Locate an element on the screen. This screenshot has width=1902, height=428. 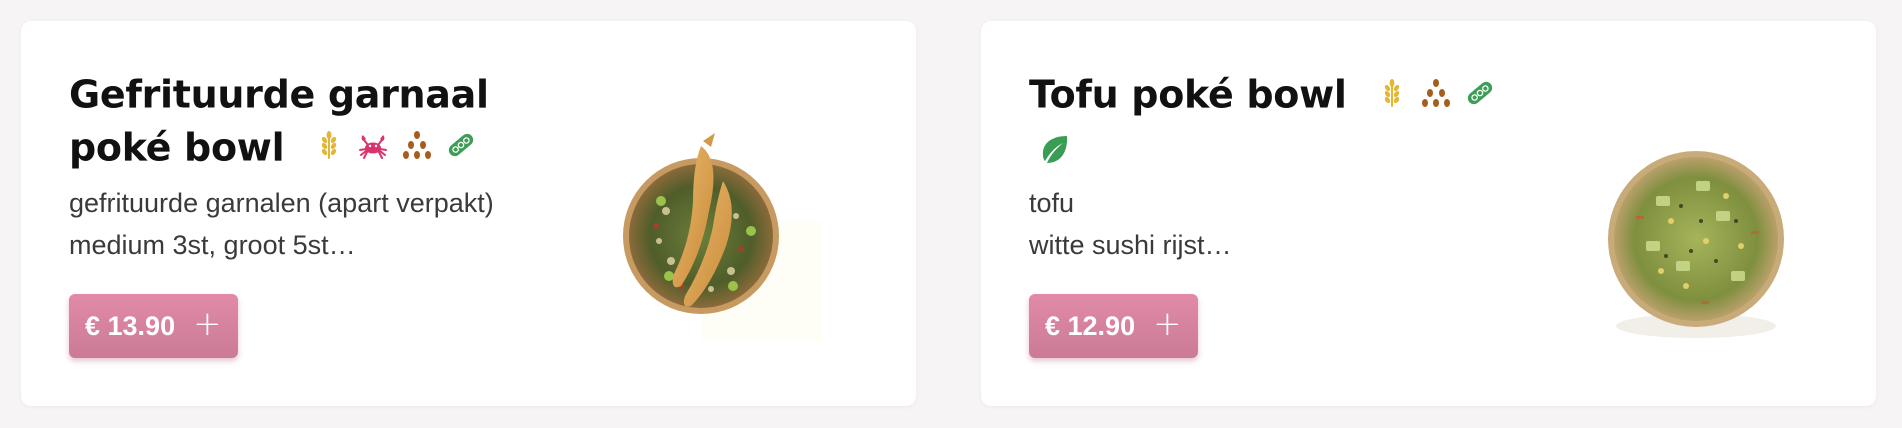
leaf-icon is located at coordinates (1055, 149).